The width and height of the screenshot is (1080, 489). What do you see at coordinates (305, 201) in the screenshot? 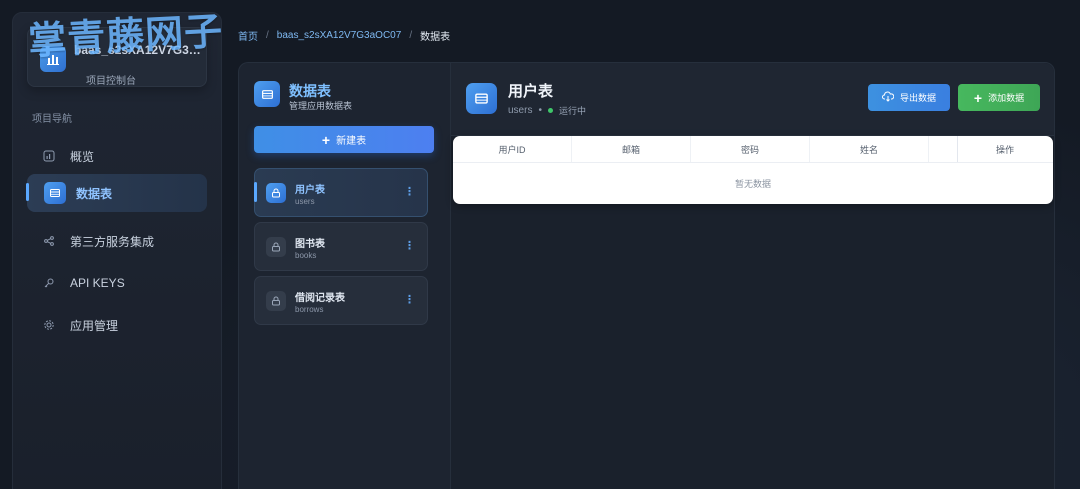
I see `table-key: users` at bounding box center [305, 201].